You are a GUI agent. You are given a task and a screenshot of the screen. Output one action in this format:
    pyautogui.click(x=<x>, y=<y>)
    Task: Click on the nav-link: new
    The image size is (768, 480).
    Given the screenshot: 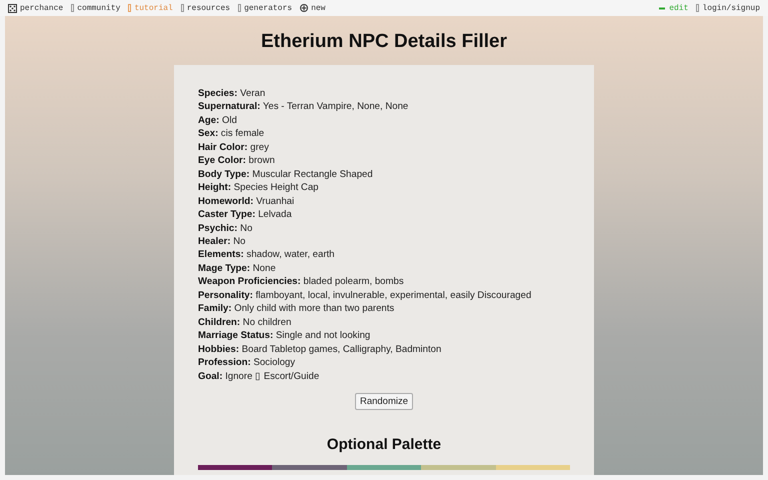 What is the action you would take?
    pyautogui.click(x=318, y=8)
    